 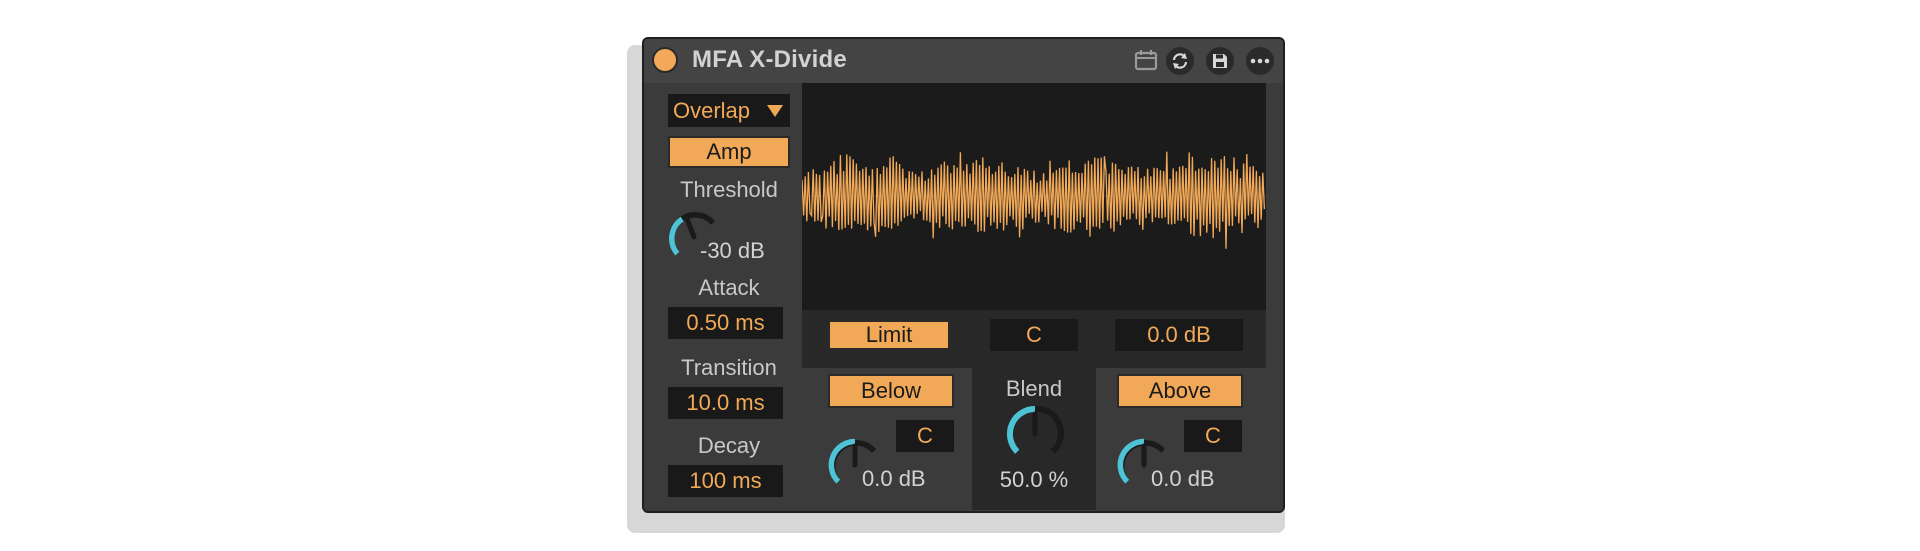 I want to click on display-channel-value: C, so click(x=1034, y=334).